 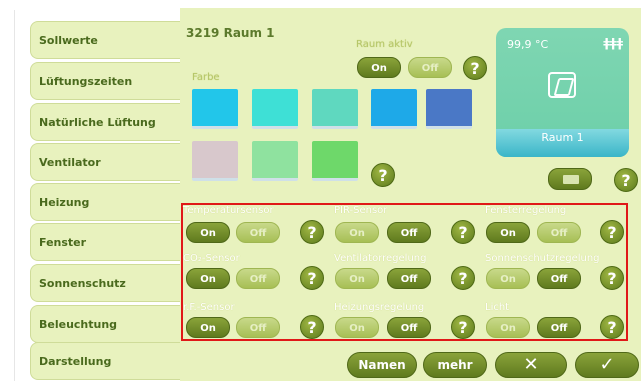 What do you see at coordinates (612, 232) in the screenshot?
I see `fensterregelung-help-button: ?` at bounding box center [612, 232].